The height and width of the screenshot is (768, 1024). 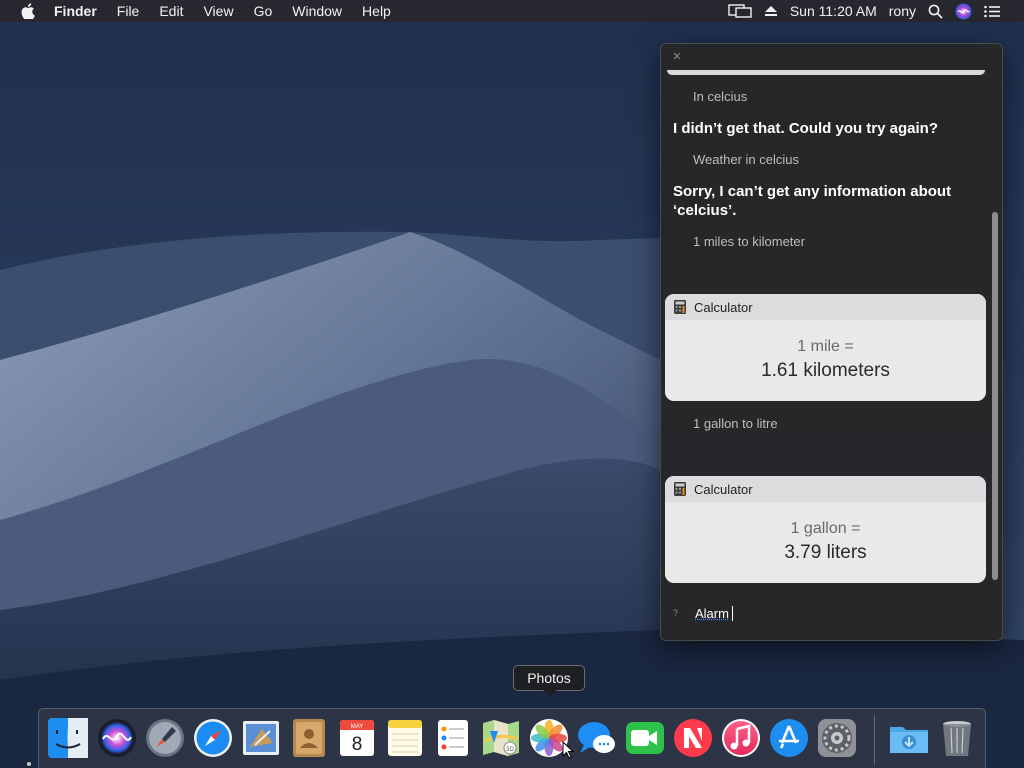 I want to click on menu-app-name: Finder, so click(x=79, y=11).